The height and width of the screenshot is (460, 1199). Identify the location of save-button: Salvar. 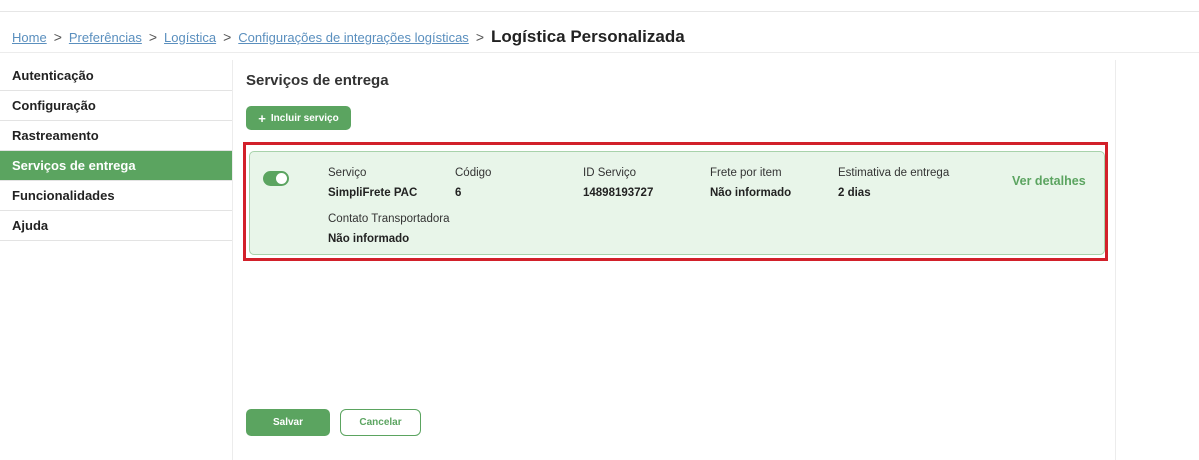
(288, 422).